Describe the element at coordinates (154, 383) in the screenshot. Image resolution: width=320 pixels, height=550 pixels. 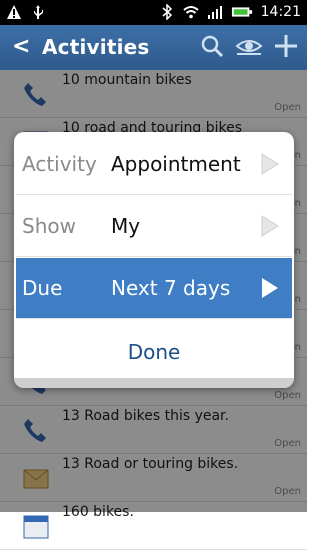
I see `dialog-footer-bar` at that location.